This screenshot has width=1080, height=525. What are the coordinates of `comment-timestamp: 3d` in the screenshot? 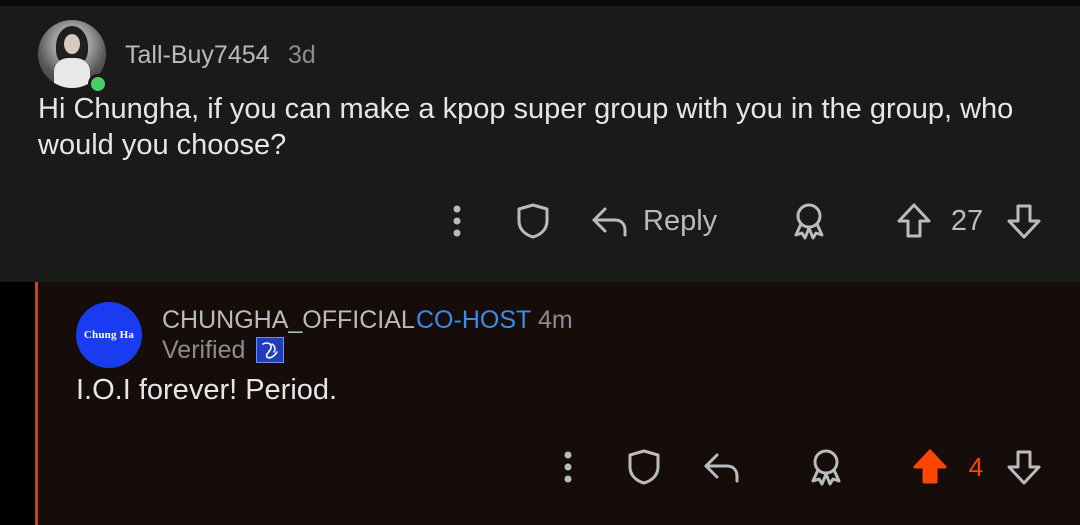 It's located at (302, 55).